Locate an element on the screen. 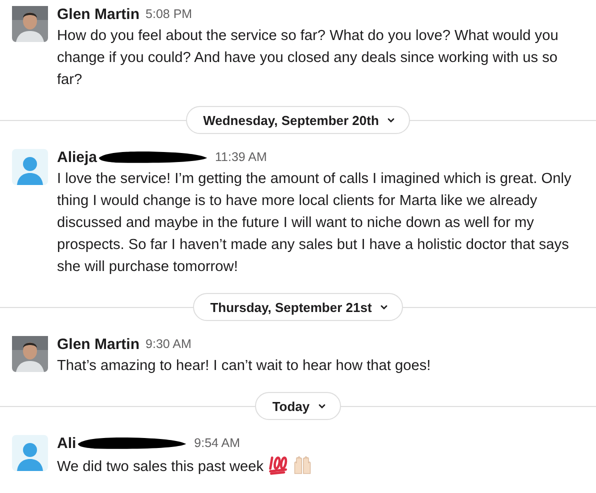 Image resolution: width=596 pixels, height=493 pixels. author-name: Ali is located at coordinates (66, 443).